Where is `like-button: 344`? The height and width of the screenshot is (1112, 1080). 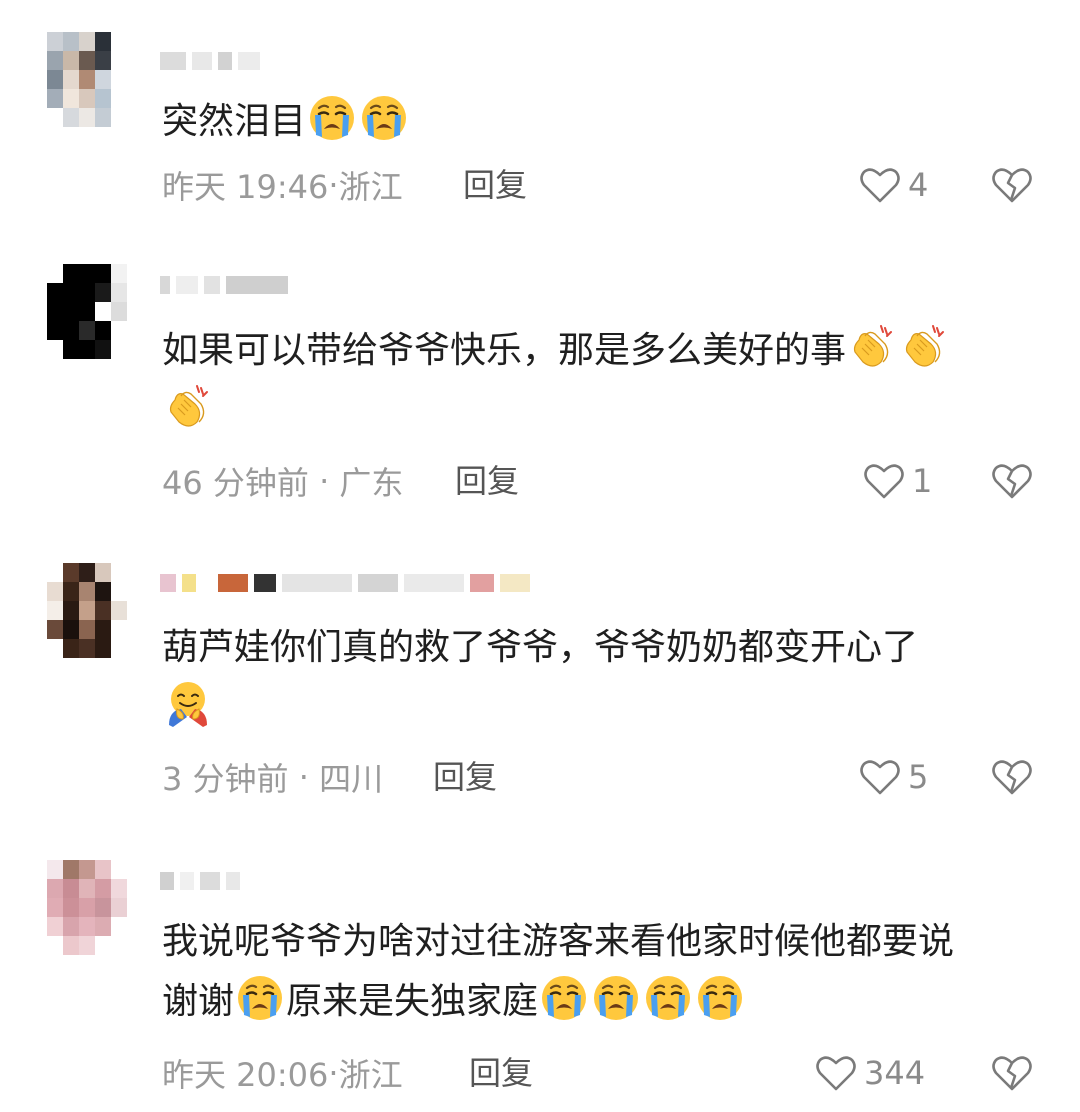
like-button: 344 is located at coordinates (869, 1073).